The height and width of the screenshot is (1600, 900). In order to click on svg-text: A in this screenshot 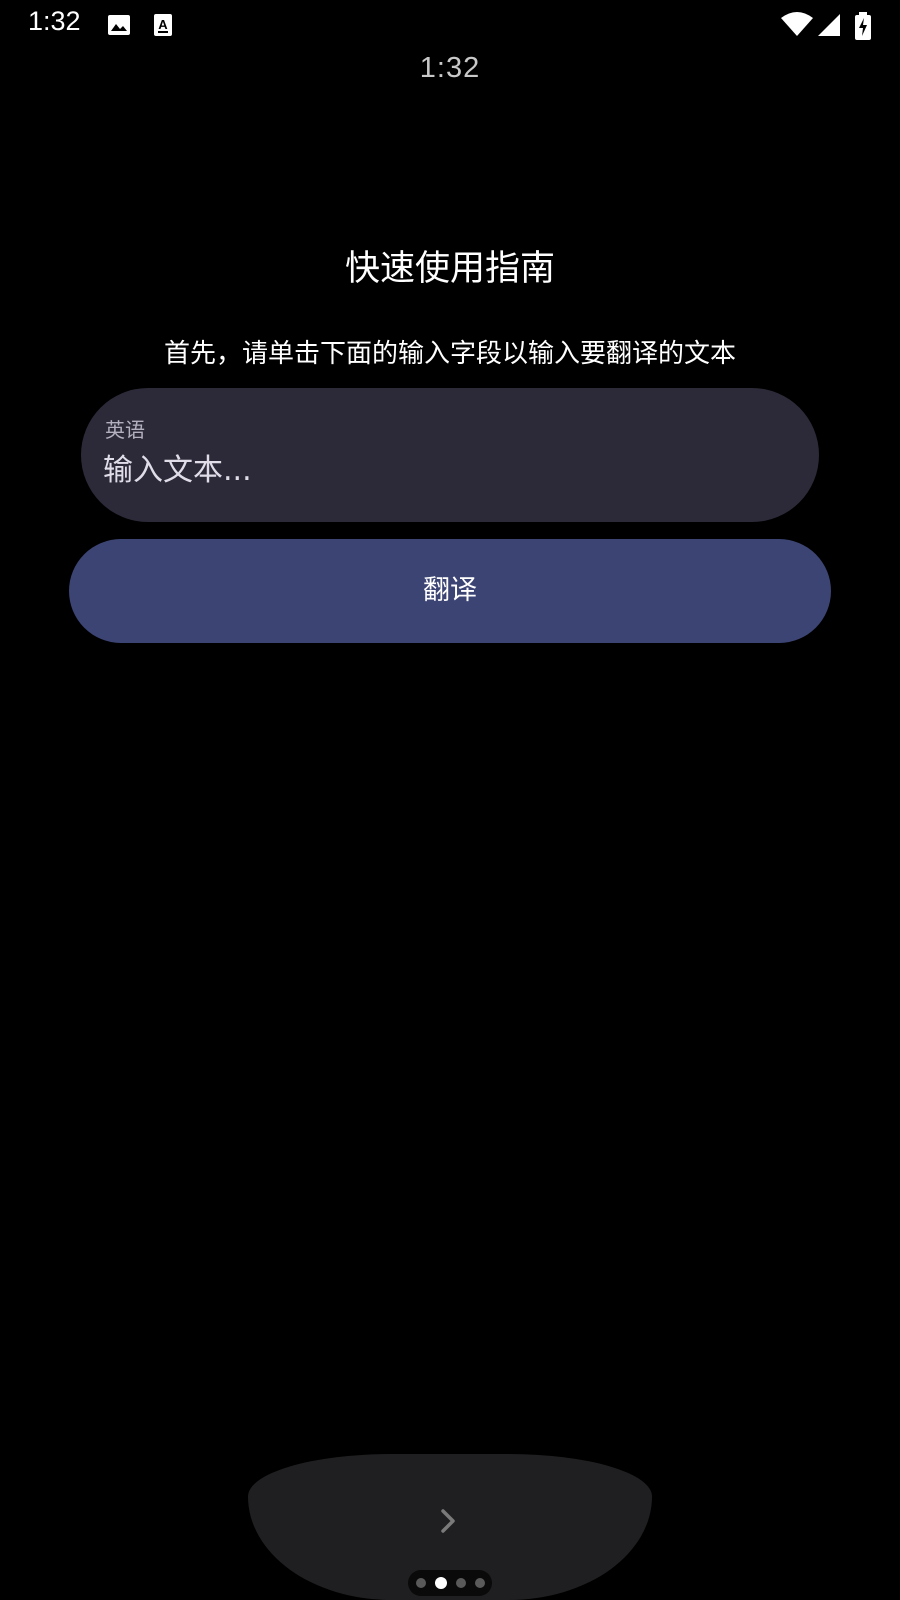, I will do `click(163, 24)`.